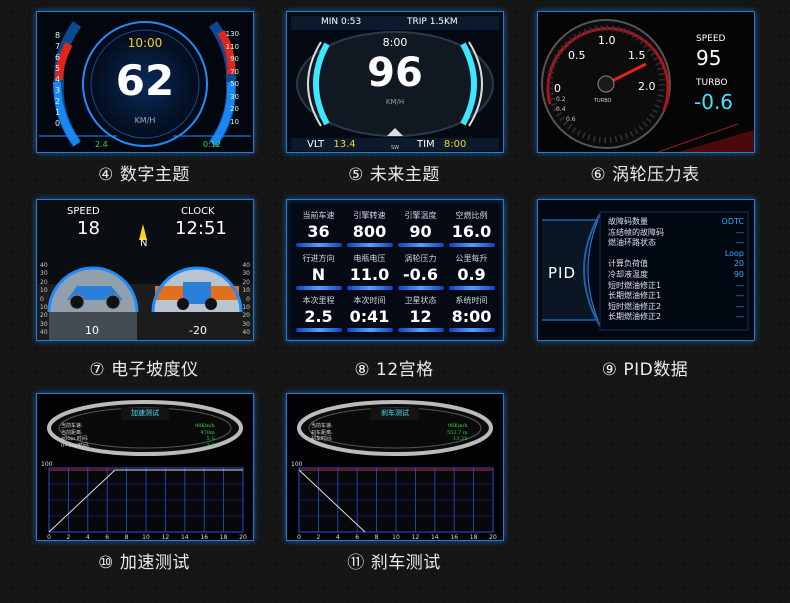 This screenshot has width=790, height=603. I want to click on pid-key: 计算负荷值, so click(628, 264).